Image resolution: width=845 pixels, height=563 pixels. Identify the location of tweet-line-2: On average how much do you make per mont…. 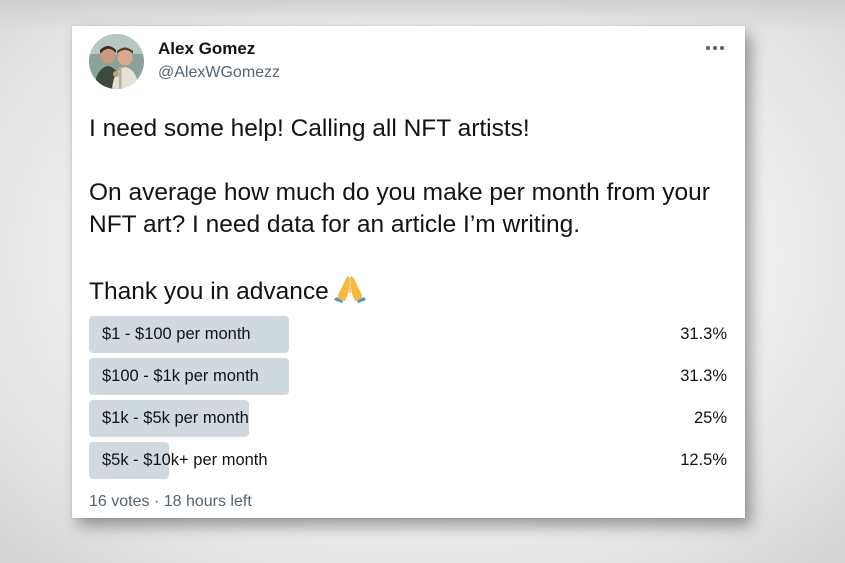
(399, 208).